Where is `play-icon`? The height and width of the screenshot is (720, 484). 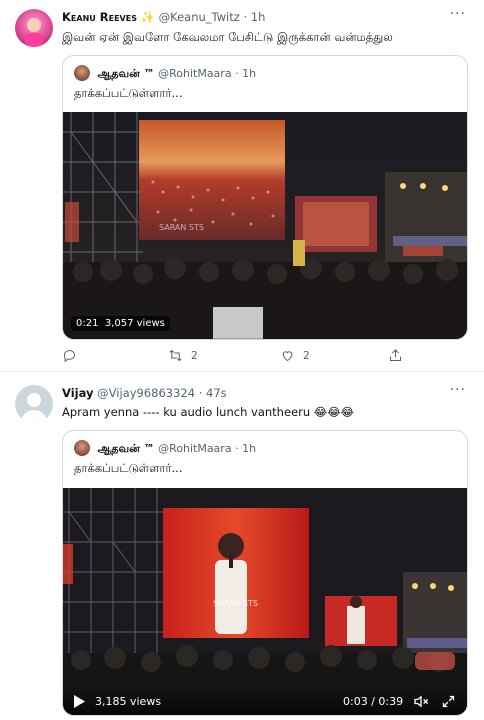
play-icon is located at coordinates (79, 701).